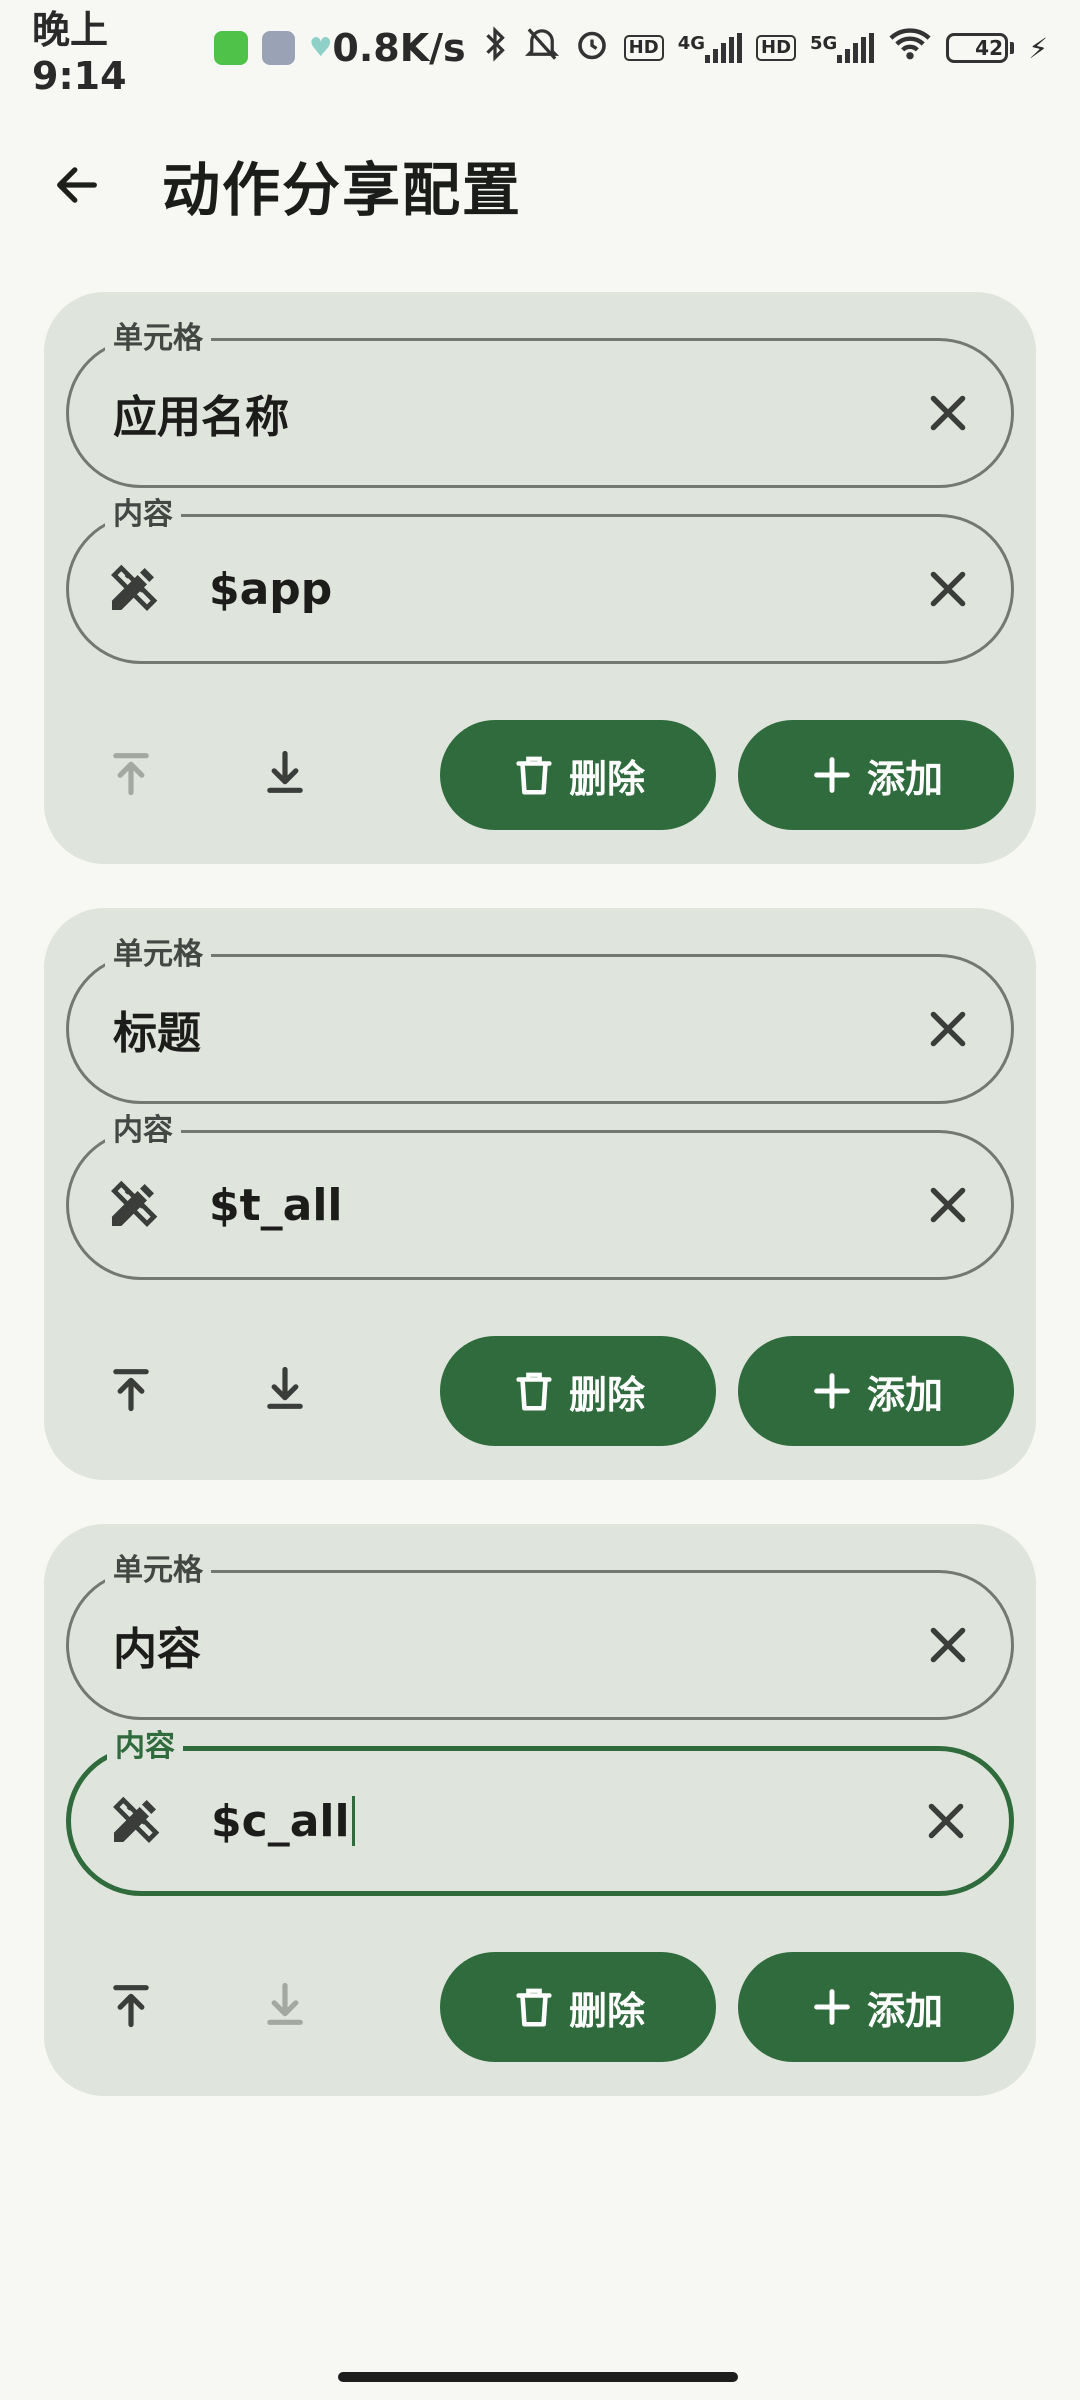 This screenshot has width=1080, height=2400. I want to click on content-field-text: $t_all, so click(276, 1205).